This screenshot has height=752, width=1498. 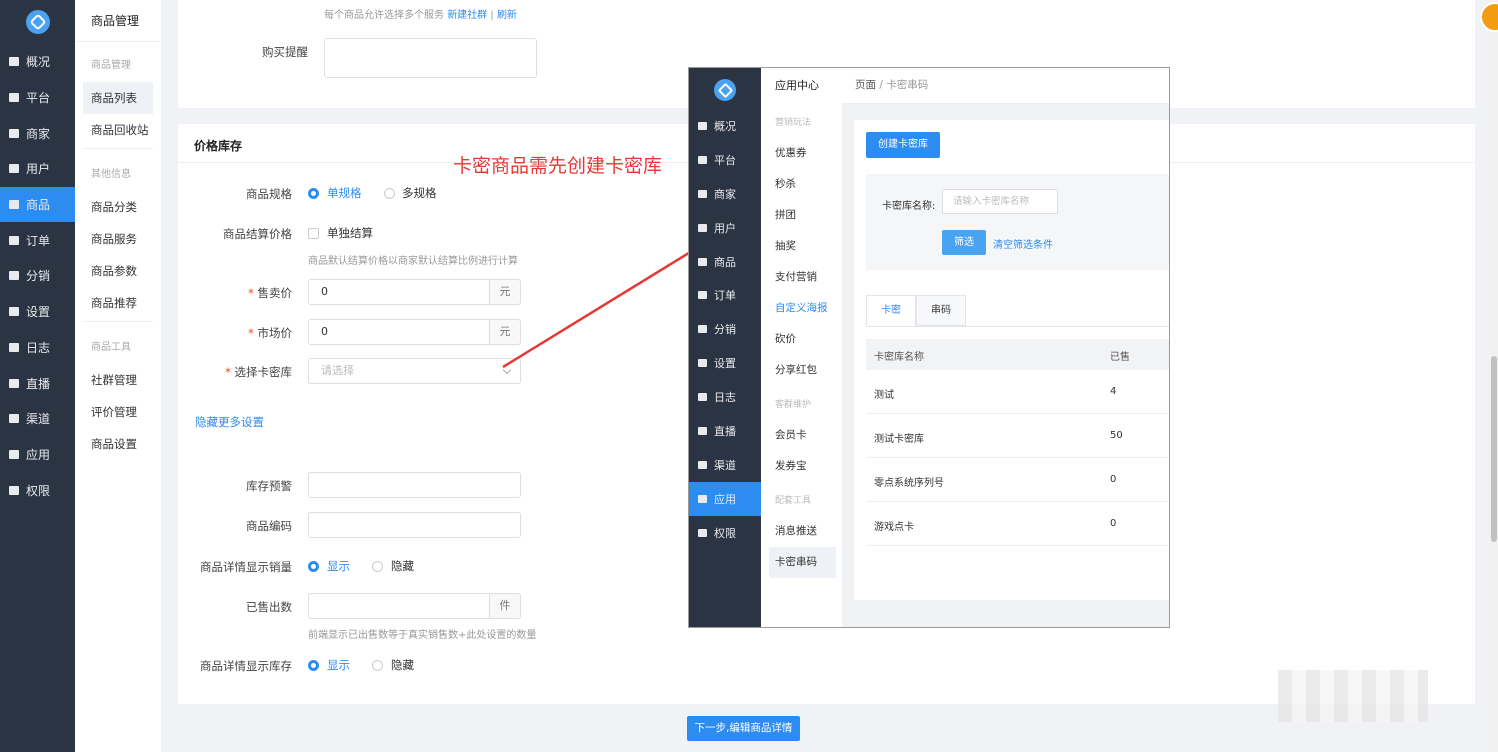 I want to click on show-sales-hide-radio, so click(x=377, y=566).